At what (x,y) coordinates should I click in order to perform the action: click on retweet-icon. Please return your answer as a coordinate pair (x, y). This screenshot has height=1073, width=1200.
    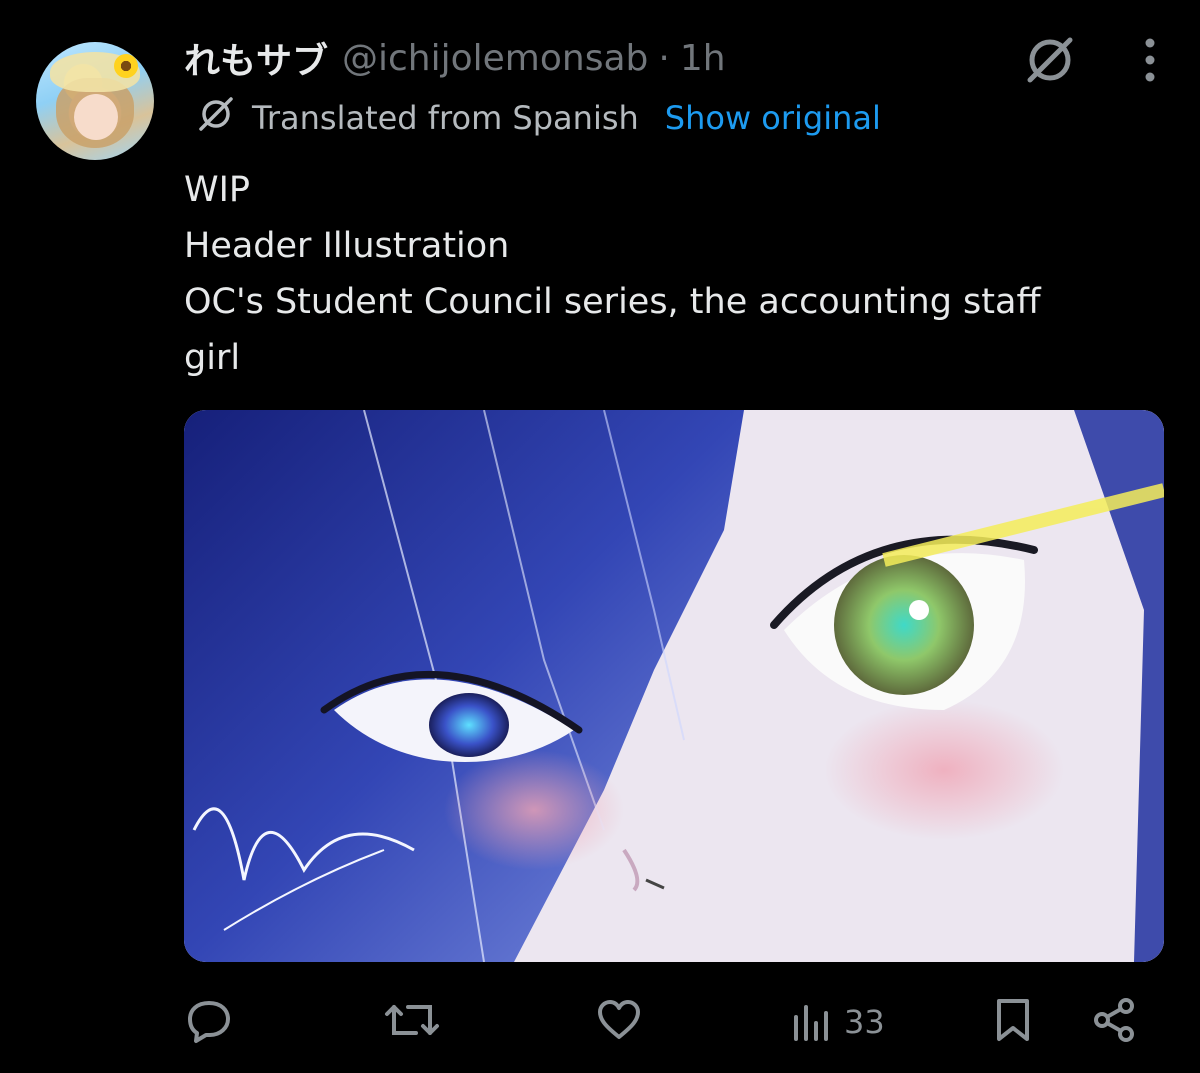
    Looking at the image, I should click on (412, 1022).